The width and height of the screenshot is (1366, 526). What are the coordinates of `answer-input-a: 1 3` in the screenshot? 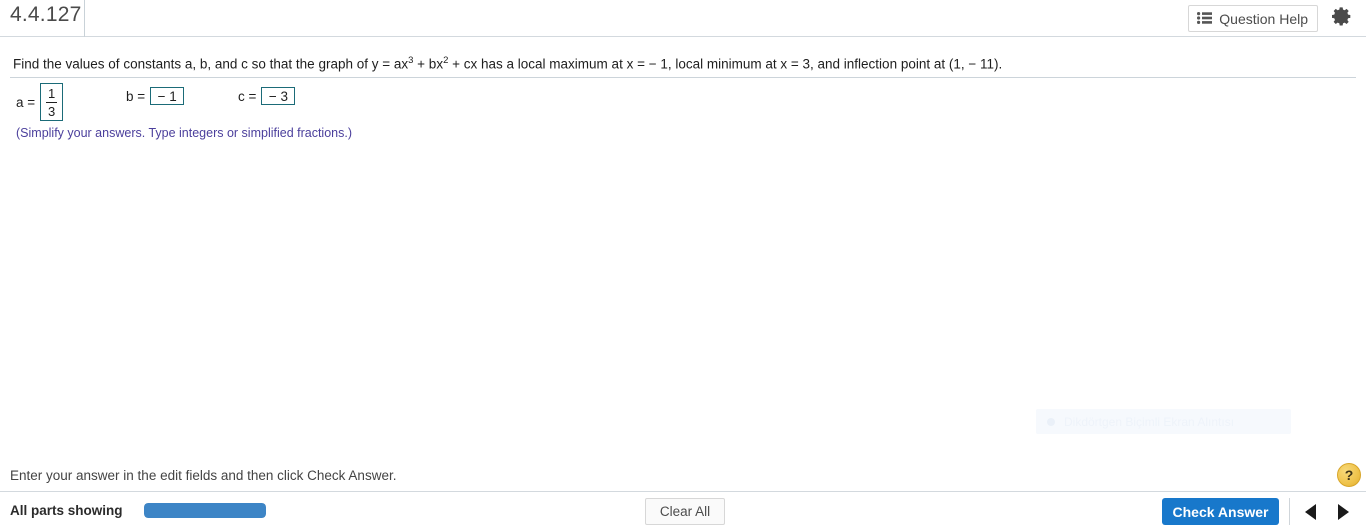 It's located at (52, 102).